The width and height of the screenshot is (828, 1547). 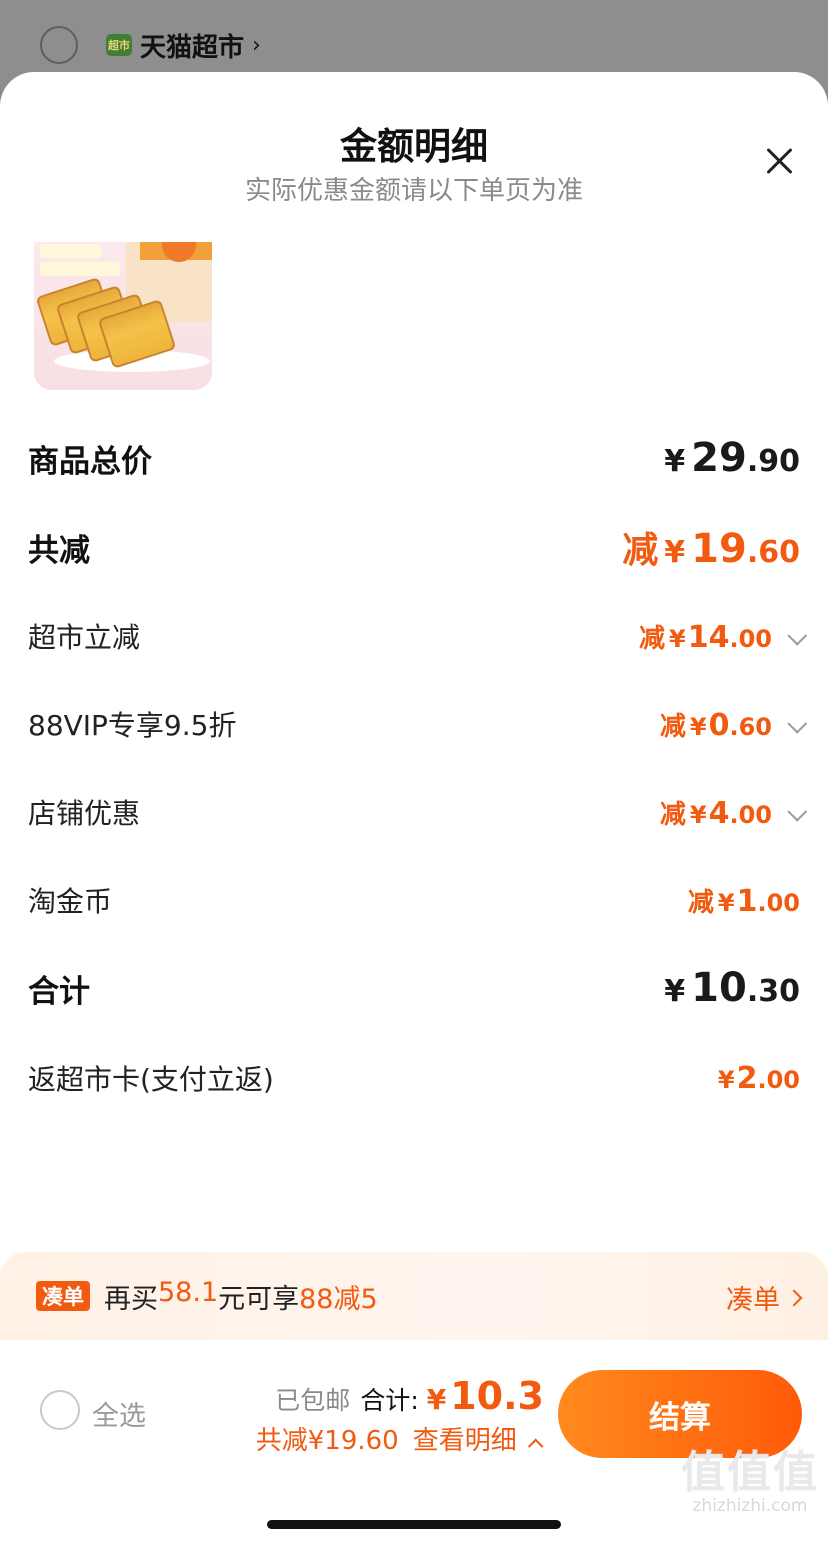 I want to click on watermark-url: zhizhizhi.com, so click(x=750, y=1506).